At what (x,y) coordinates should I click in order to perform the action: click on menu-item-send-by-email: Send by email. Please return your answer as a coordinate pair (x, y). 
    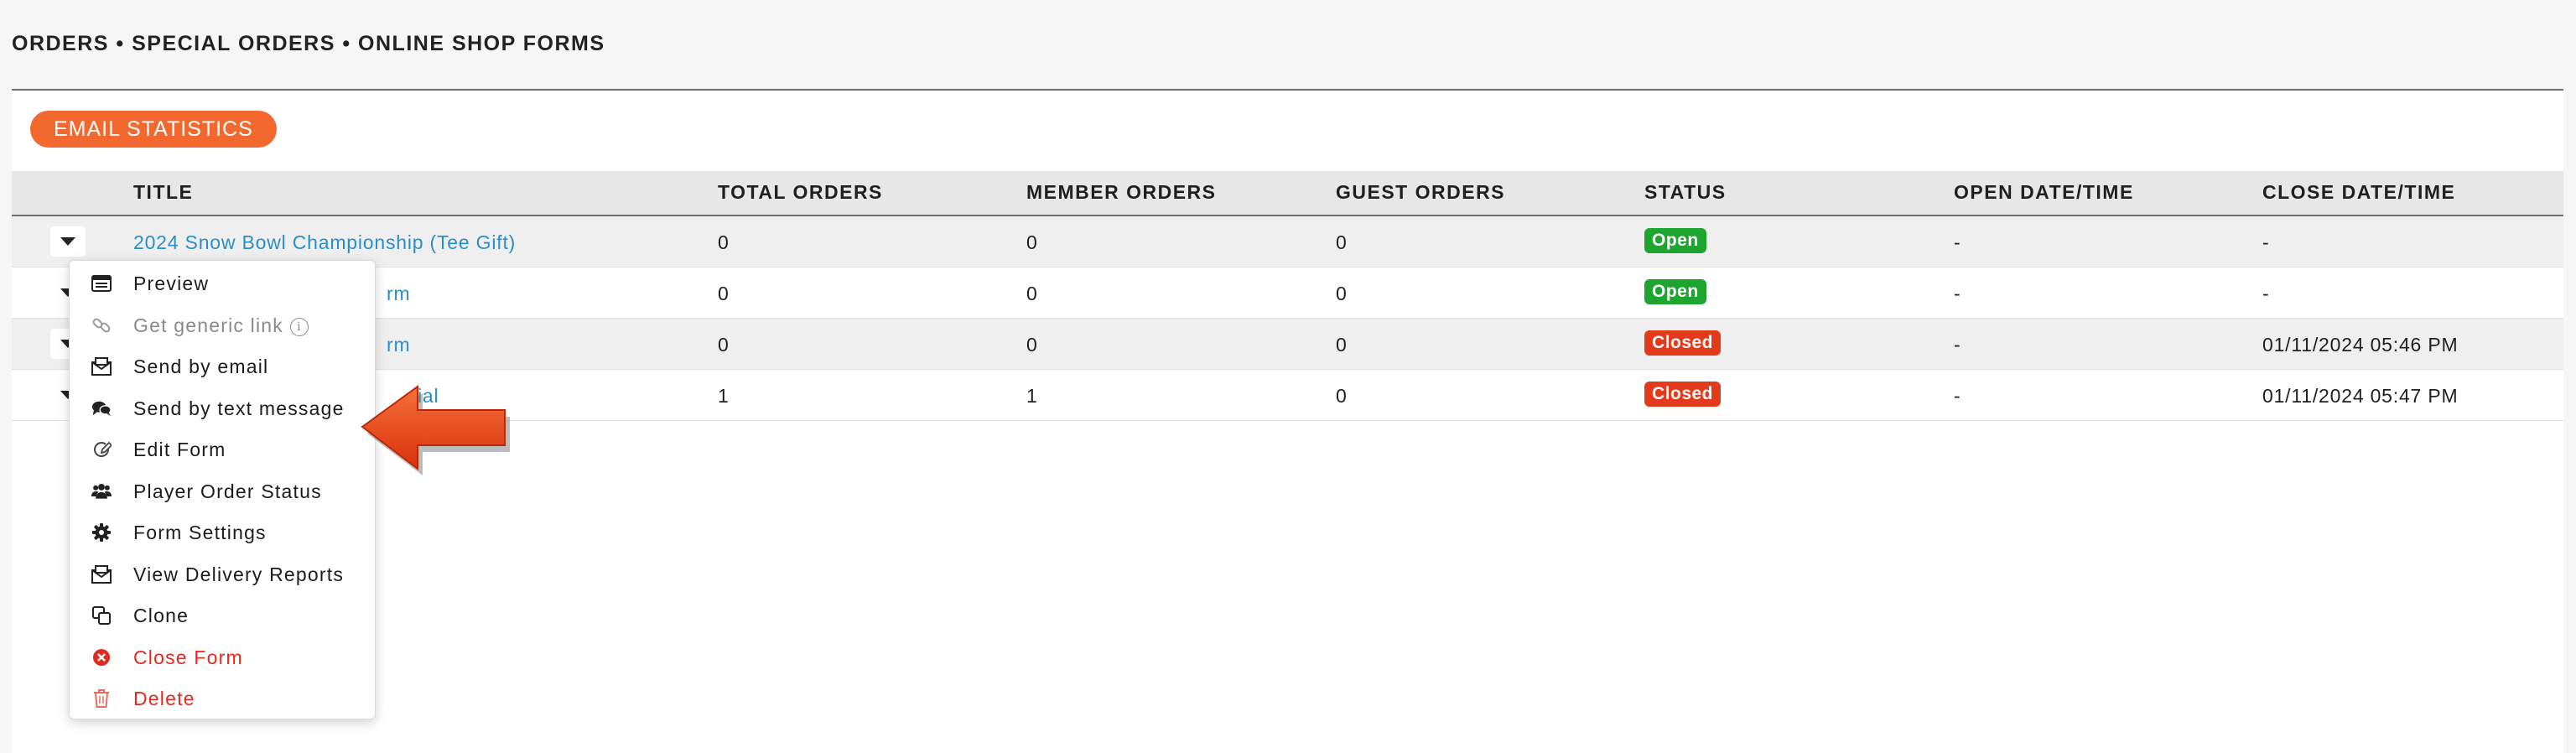
    Looking at the image, I should click on (222, 366).